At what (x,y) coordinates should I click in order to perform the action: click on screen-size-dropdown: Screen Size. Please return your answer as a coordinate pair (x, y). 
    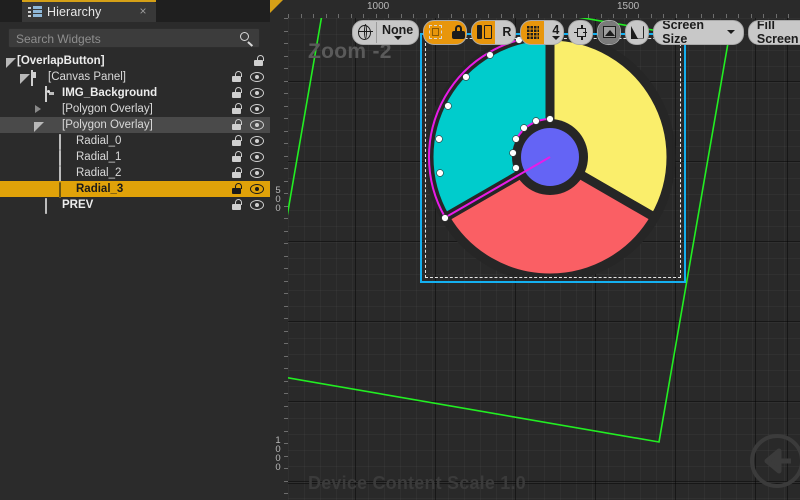
    Looking at the image, I should click on (698, 32).